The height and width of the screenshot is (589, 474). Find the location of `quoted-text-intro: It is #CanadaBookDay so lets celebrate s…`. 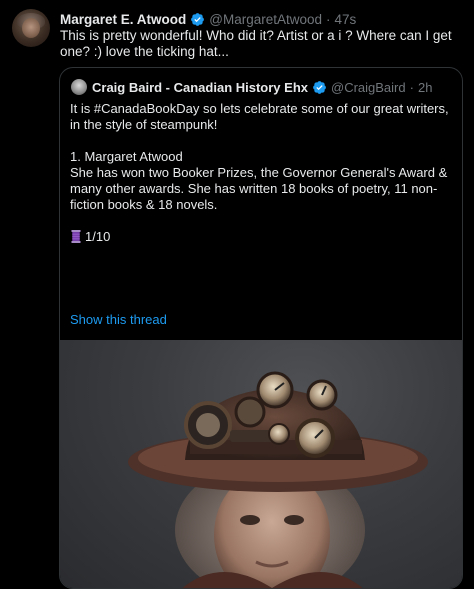

quoted-text-intro: It is #CanadaBookDay so lets celebrate s… is located at coordinates (259, 116).